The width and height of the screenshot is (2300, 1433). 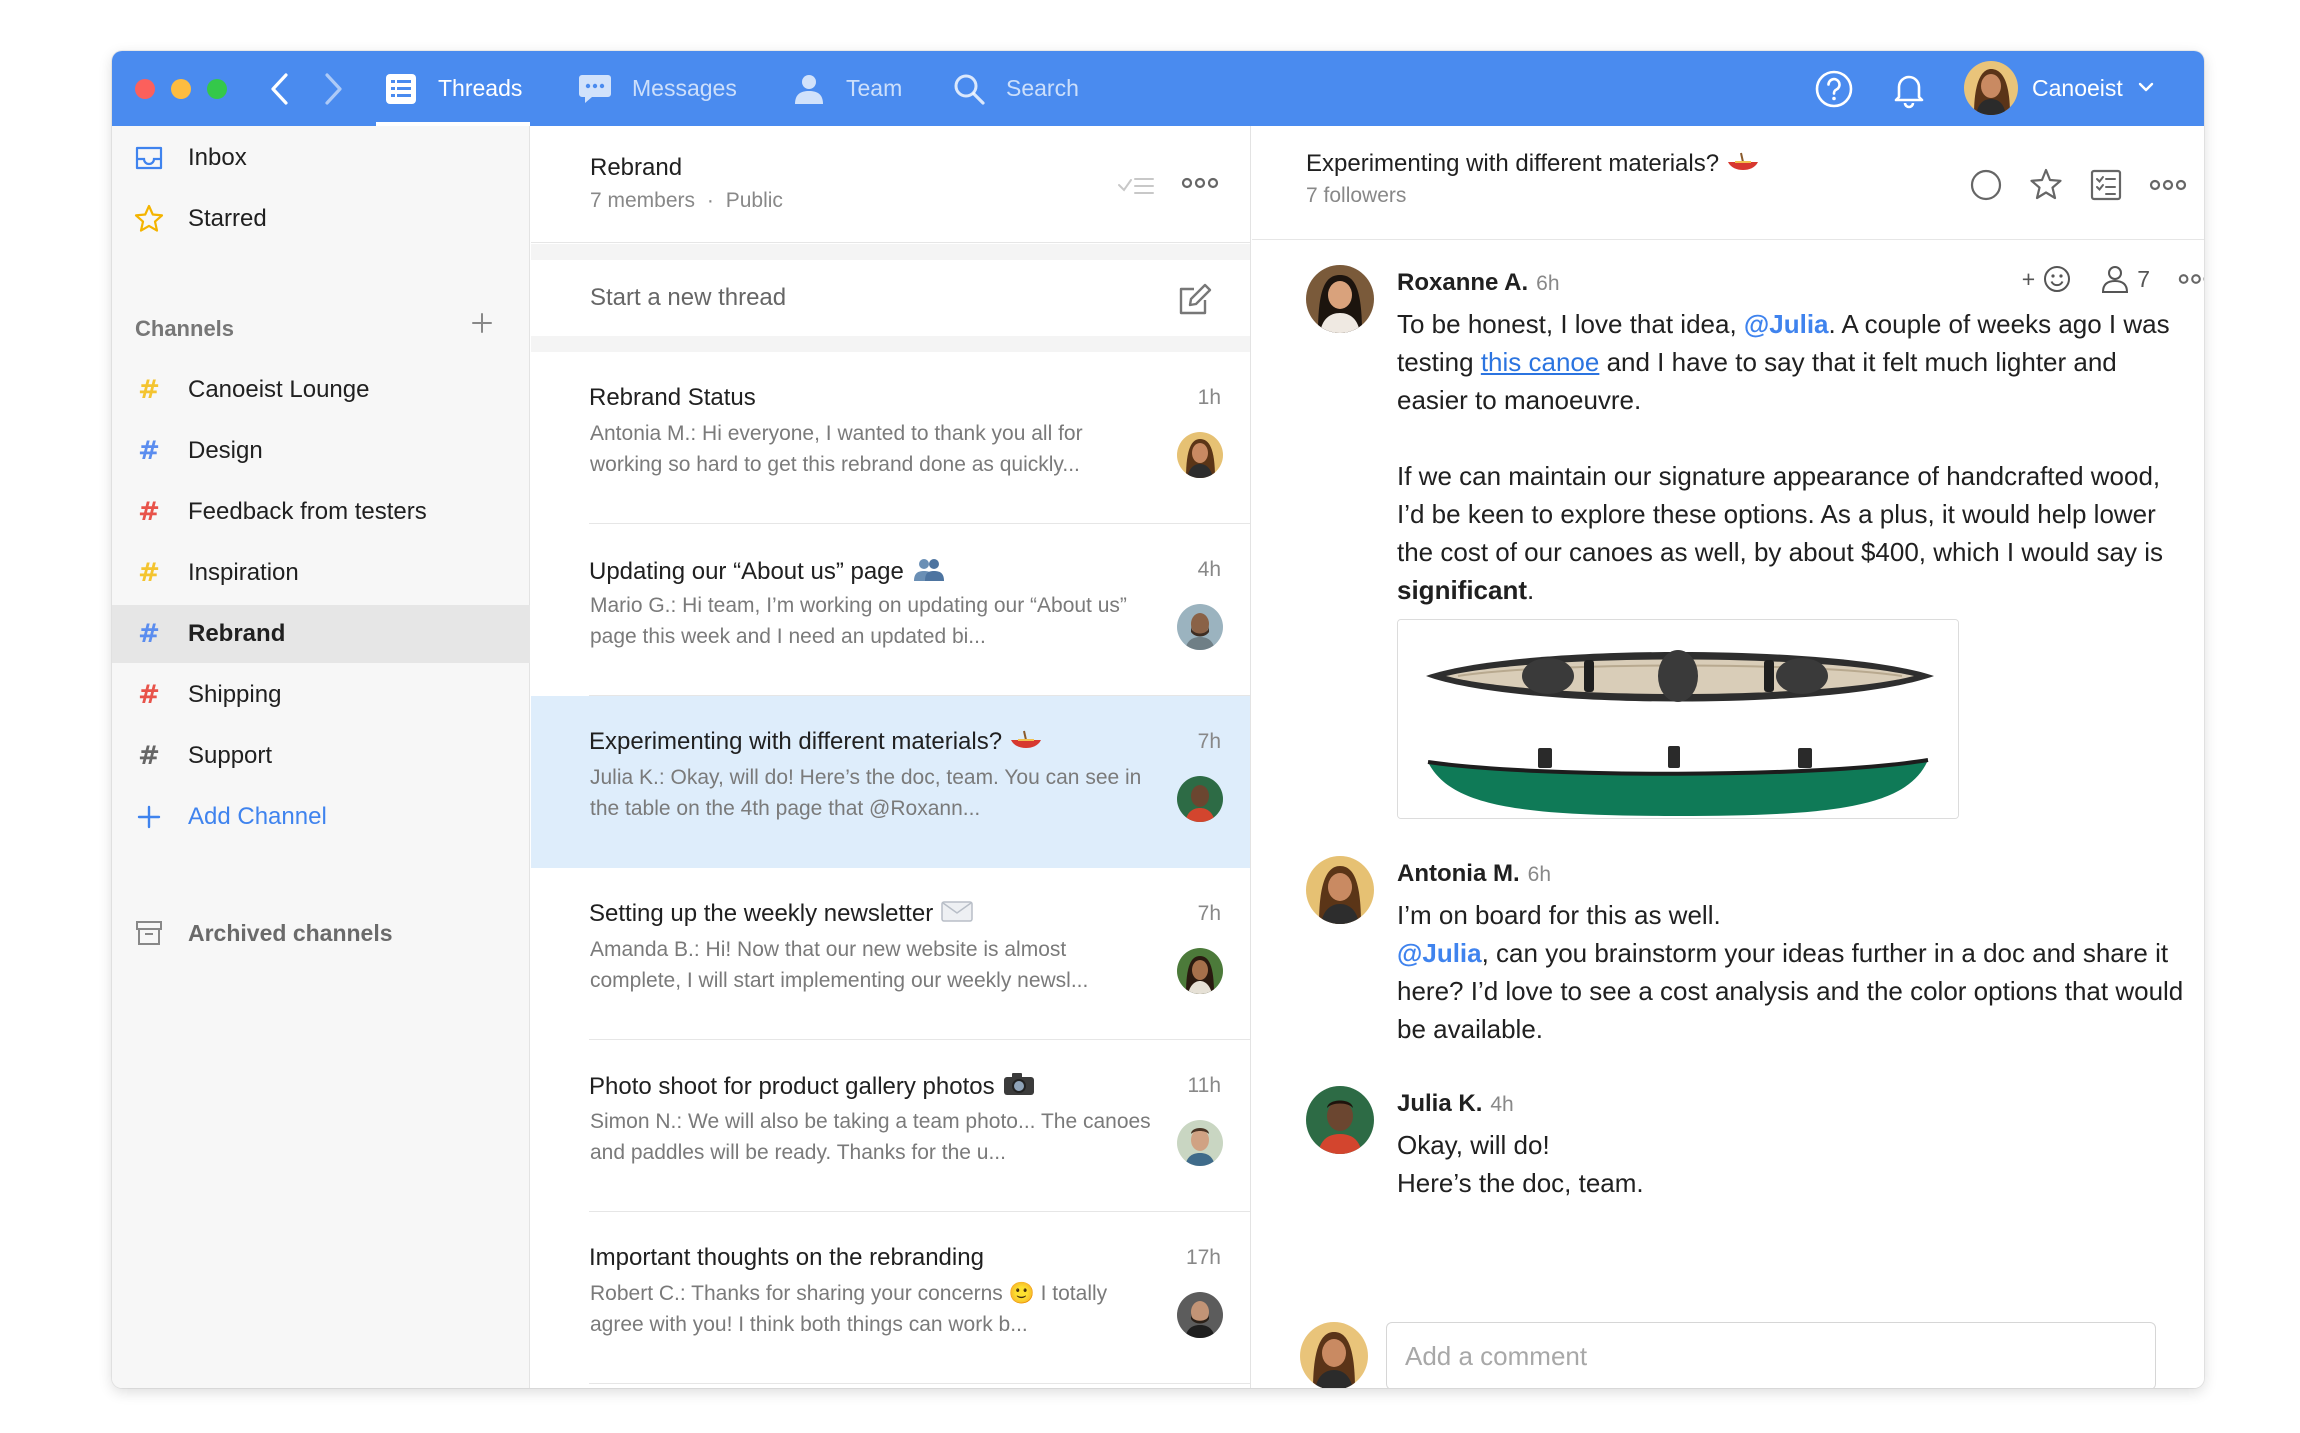 What do you see at coordinates (321, 573) in the screenshot?
I see `sidebar-item-inspiration: # Inspiration` at bounding box center [321, 573].